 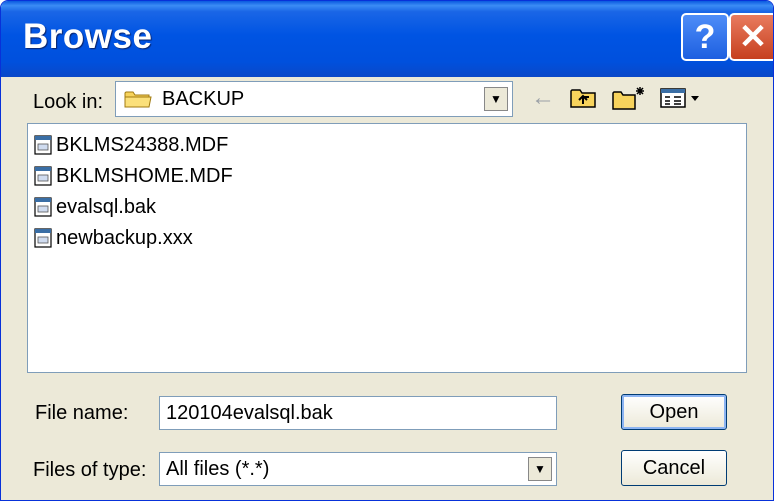 What do you see at coordinates (138, 99) in the screenshot?
I see `folder-icon` at bounding box center [138, 99].